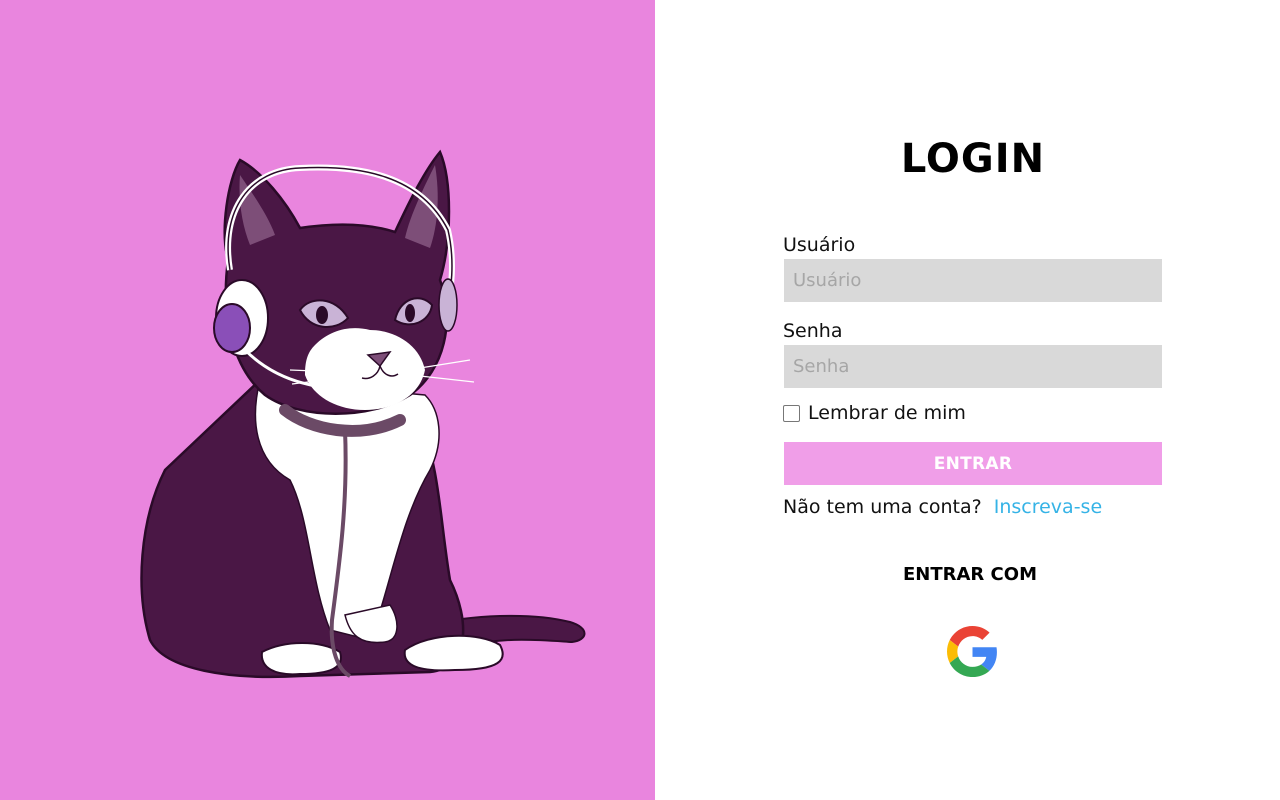 The image size is (1280, 800). I want to click on remember-me-label: Lembrar de mim, so click(887, 413).